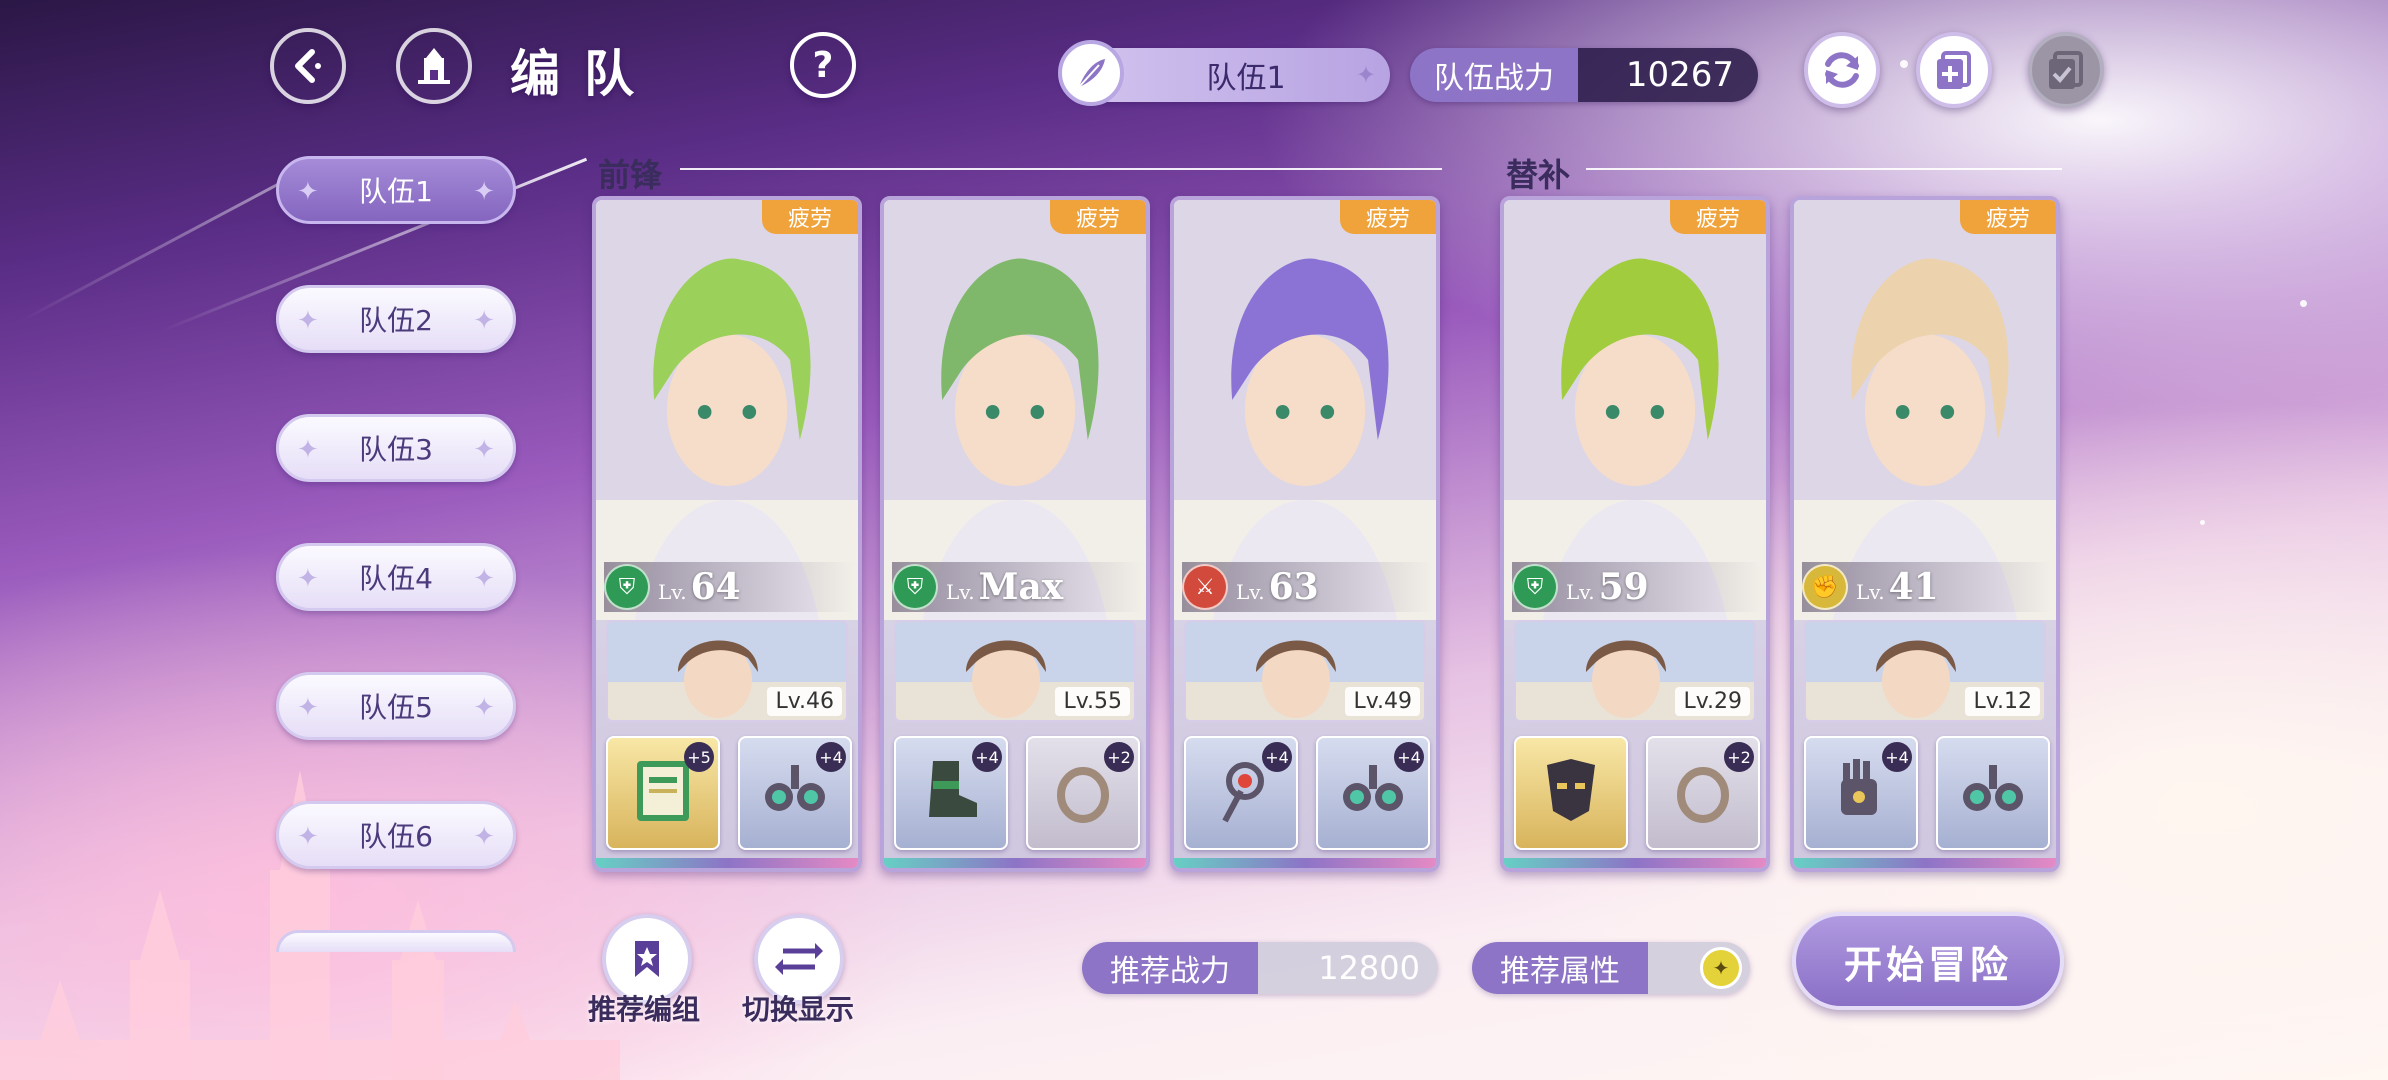 The height and width of the screenshot is (1080, 2388). What do you see at coordinates (1721, 968) in the screenshot?
I see `fist-attribute-icon: ✦` at bounding box center [1721, 968].